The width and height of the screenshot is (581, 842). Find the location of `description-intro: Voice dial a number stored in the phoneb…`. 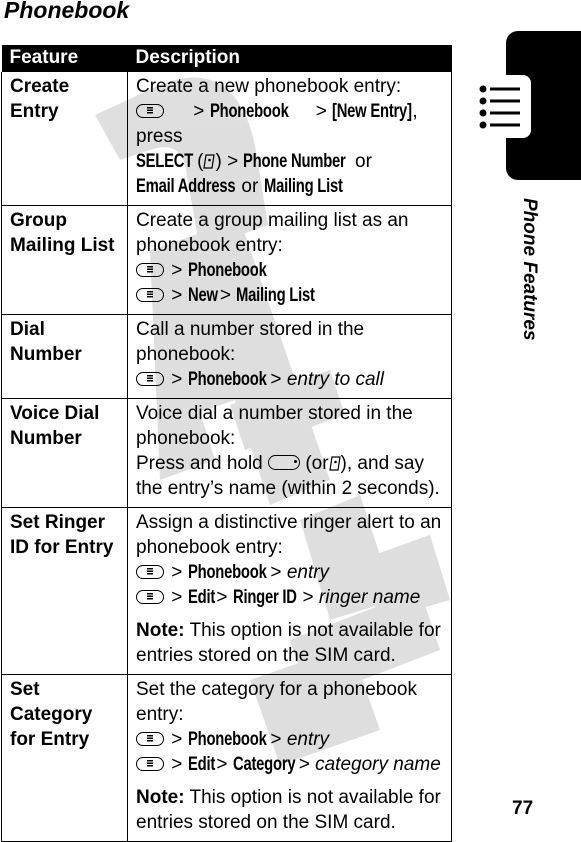

description-intro: Voice dial a number stored in the phoneb… is located at coordinates (274, 426).